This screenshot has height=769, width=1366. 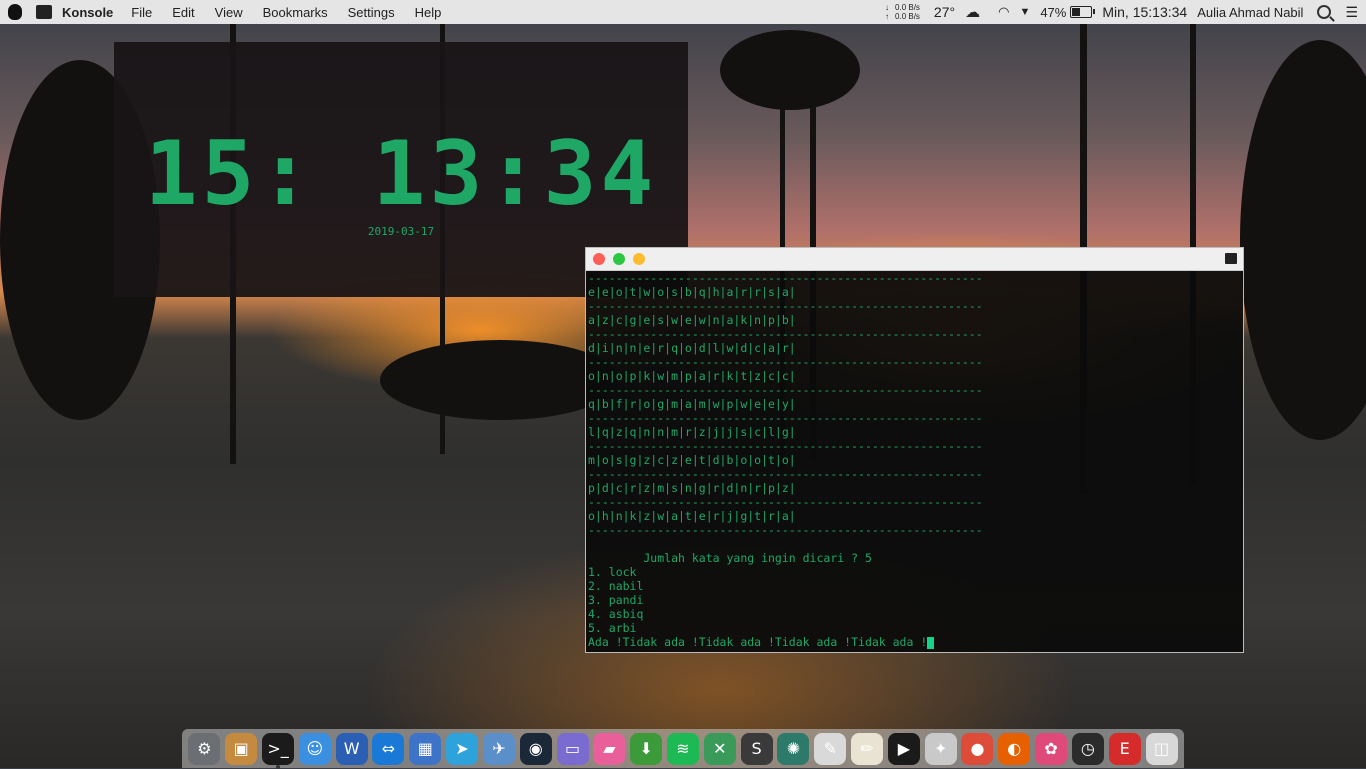 I want to click on terminal-icon, so click(x=1231, y=258).